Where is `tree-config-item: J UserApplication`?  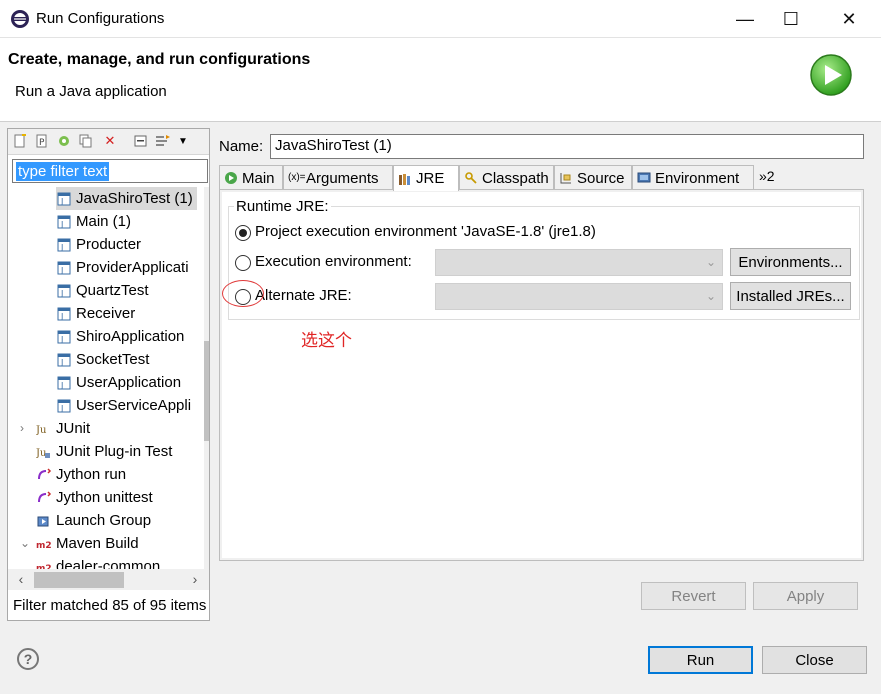
tree-config-item: J UserApplication is located at coordinates (118, 382).